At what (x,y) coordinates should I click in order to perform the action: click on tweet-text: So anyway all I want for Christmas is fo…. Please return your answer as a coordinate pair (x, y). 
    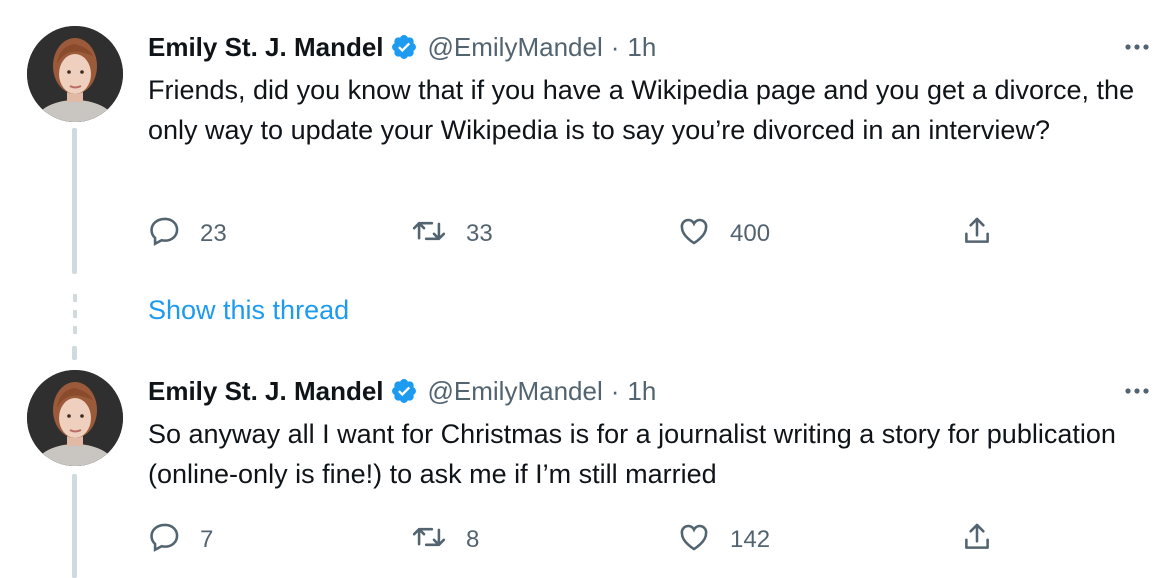
    Looking at the image, I should click on (636, 454).